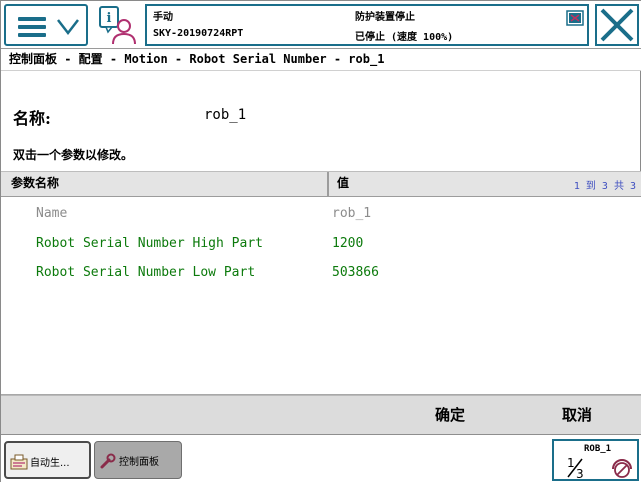 This screenshot has height=482, width=641. Describe the element at coordinates (595, 460) in the screenshot. I see `mechanical-unit-status: ROB_1 1 3` at that location.